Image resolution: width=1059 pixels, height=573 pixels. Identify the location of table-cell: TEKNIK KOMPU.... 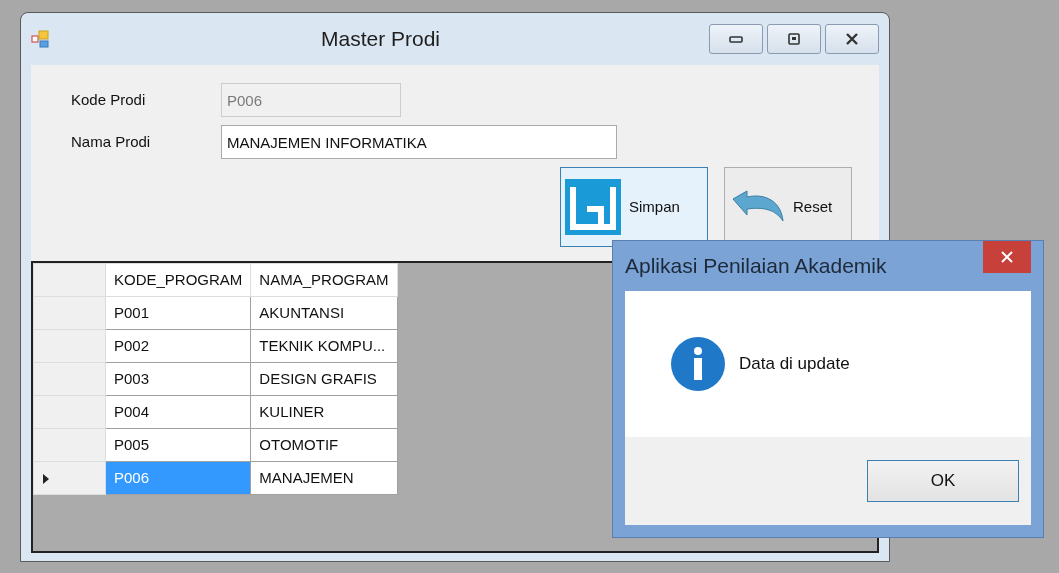
(324, 346).